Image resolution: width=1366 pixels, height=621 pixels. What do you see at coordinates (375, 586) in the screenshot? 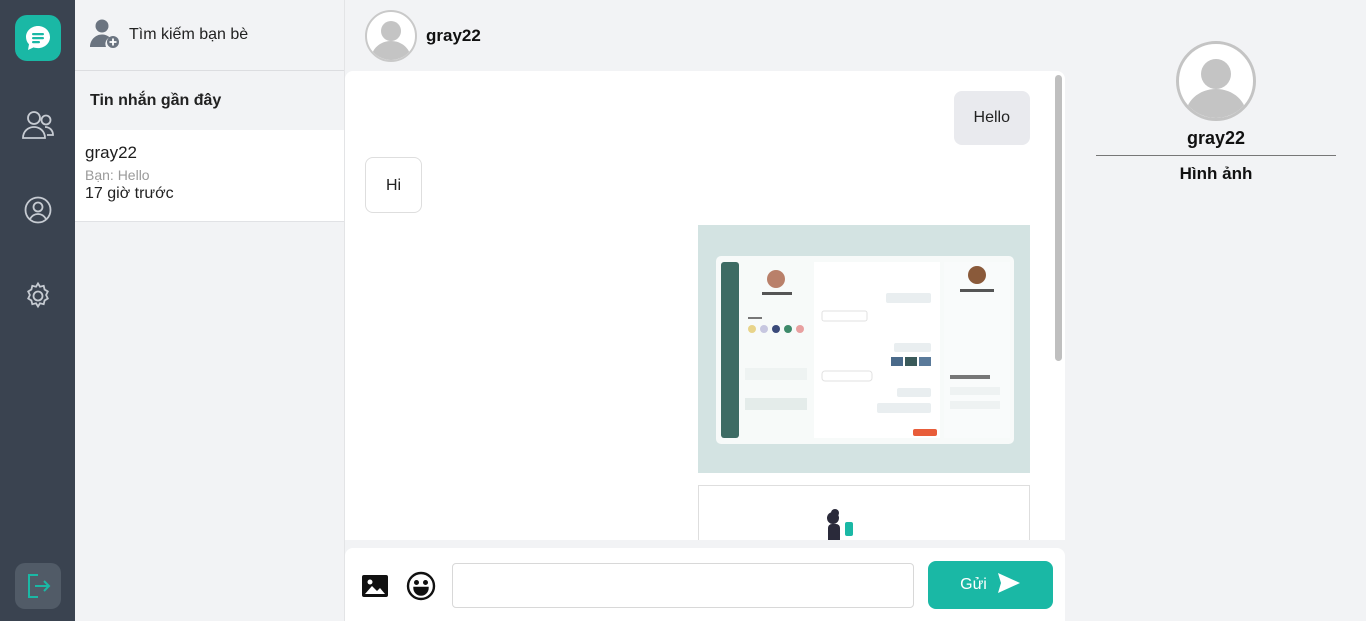
I see `image-icon` at bounding box center [375, 586].